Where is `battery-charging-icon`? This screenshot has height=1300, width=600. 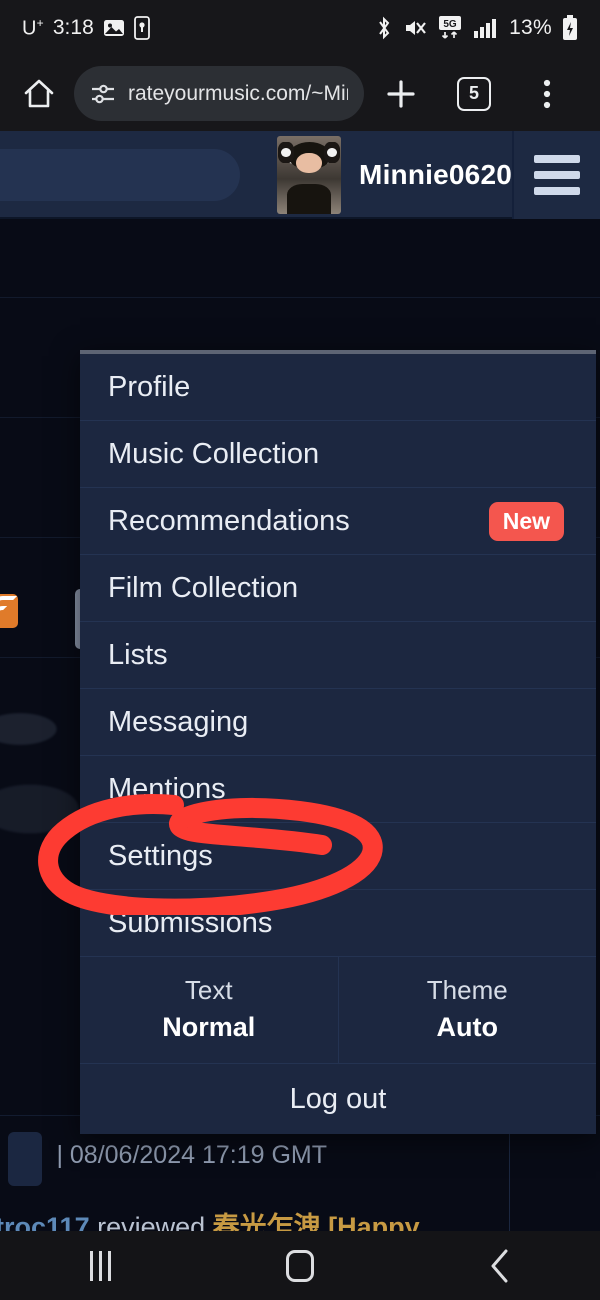 battery-charging-icon is located at coordinates (570, 28).